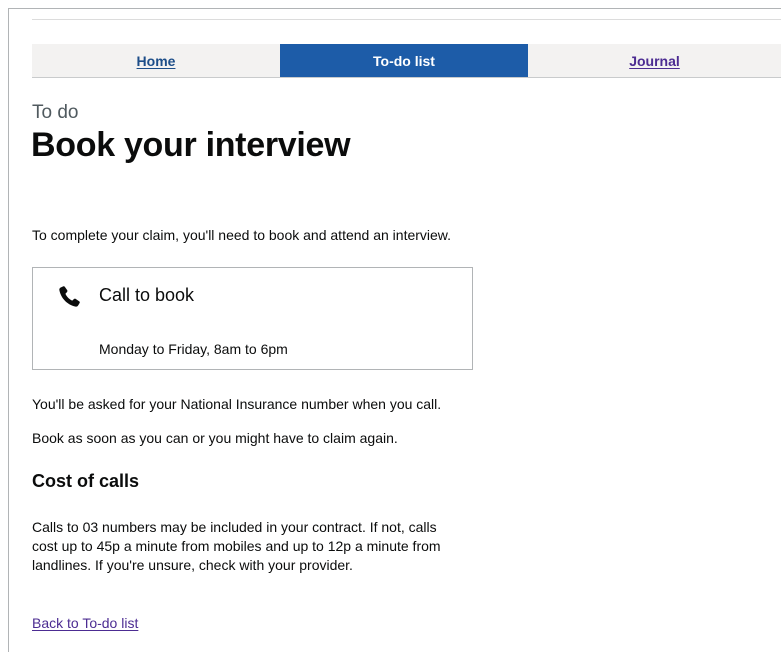  Describe the element at coordinates (193, 349) in the screenshot. I see `call-hours-text: Monday to Friday, 8am to 6pm` at that location.